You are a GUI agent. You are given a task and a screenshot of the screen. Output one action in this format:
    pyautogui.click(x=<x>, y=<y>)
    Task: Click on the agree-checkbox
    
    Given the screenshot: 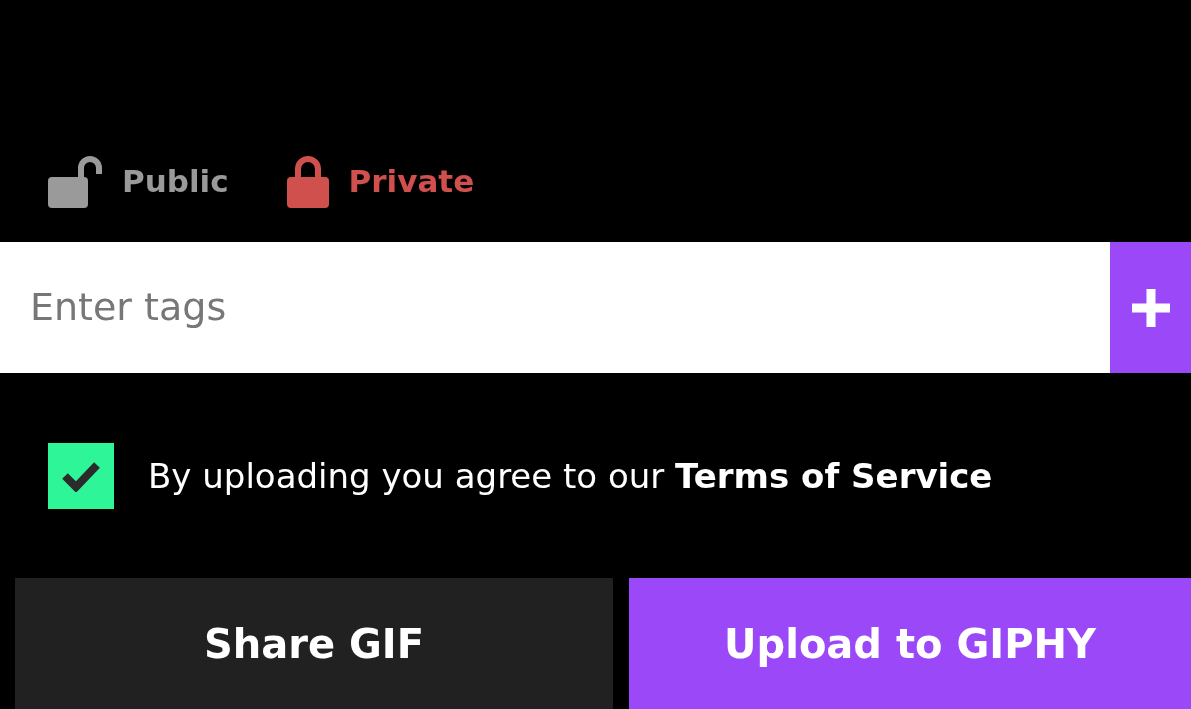 What is the action you would take?
    pyautogui.click(x=81, y=476)
    